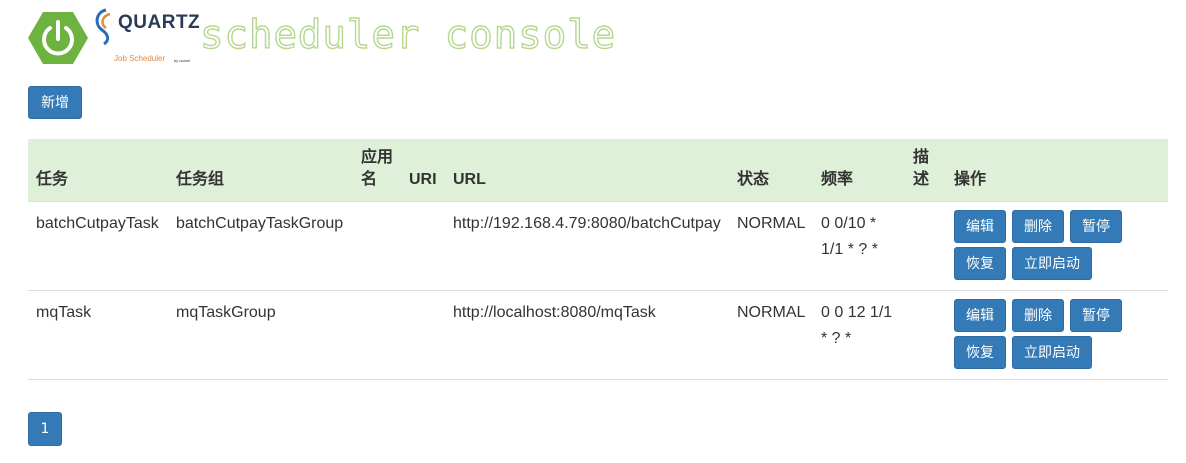  What do you see at coordinates (159, 22) in the screenshot?
I see `quartz-logo-text: QUARTZ` at bounding box center [159, 22].